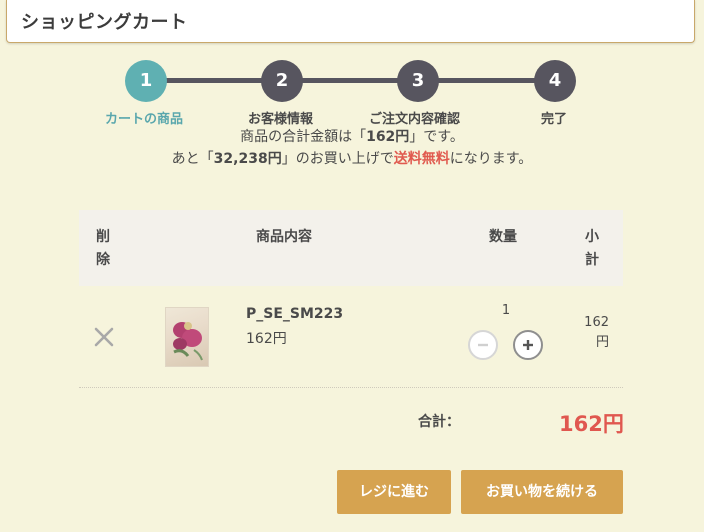  I want to click on header-subtotal: 小 計, so click(592, 248).